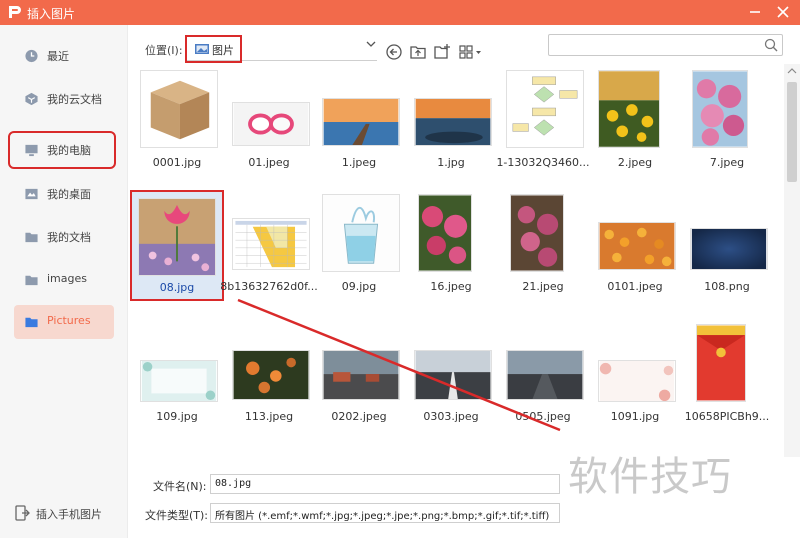 The height and width of the screenshot is (538, 800). What do you see at coordinates (385, 484) in the screenshot?
I see `filename-field: 08.jpg` at bounding box center [385, 484].